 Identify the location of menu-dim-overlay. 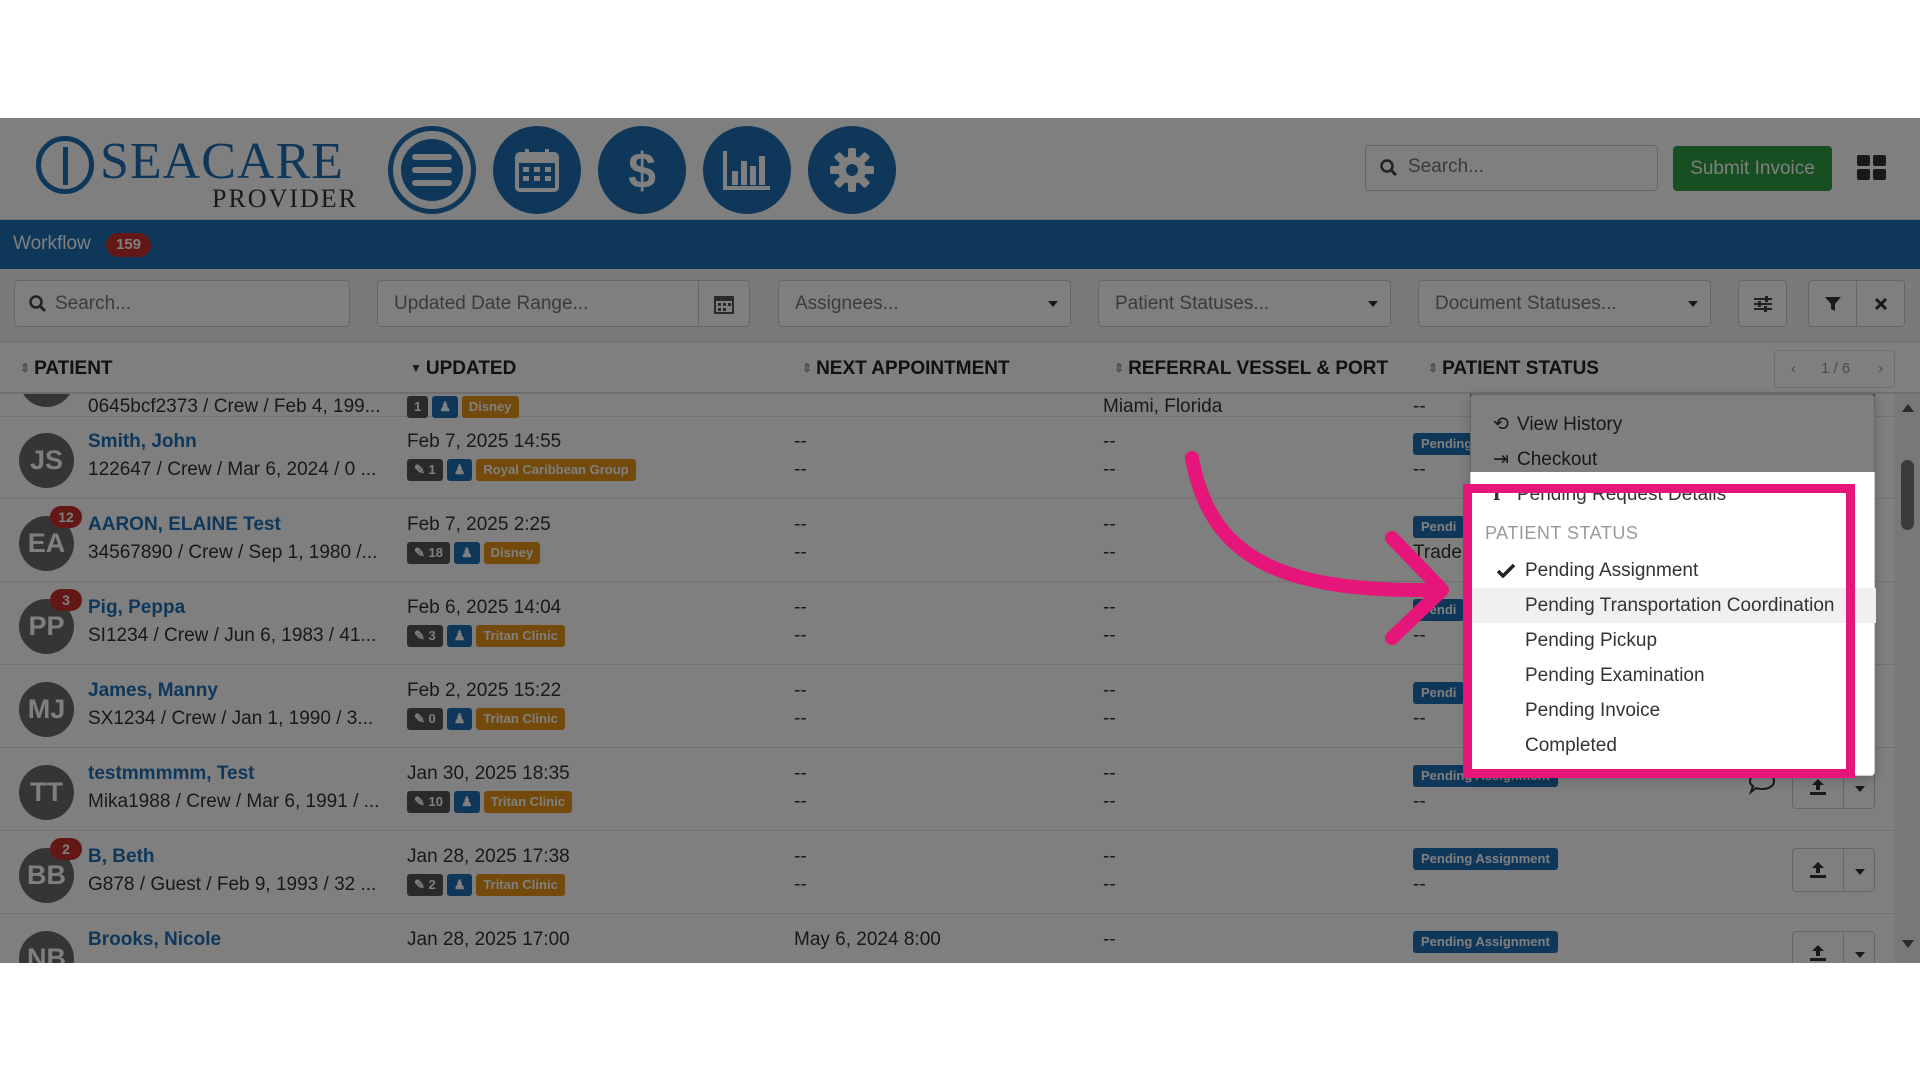
(1672, 433).